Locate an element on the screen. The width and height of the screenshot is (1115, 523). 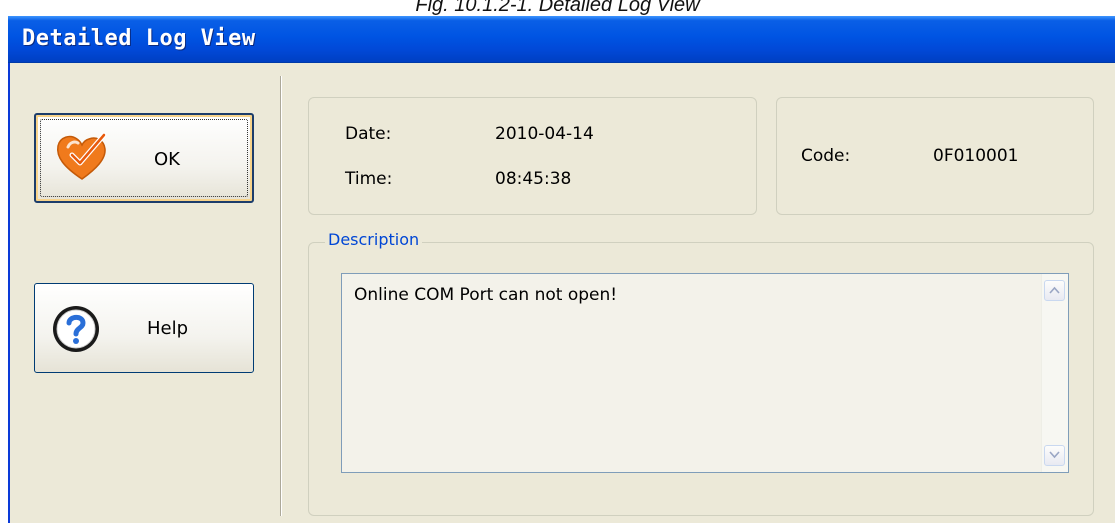
code-value: 0F010001 is located at coordinates (976, 156).